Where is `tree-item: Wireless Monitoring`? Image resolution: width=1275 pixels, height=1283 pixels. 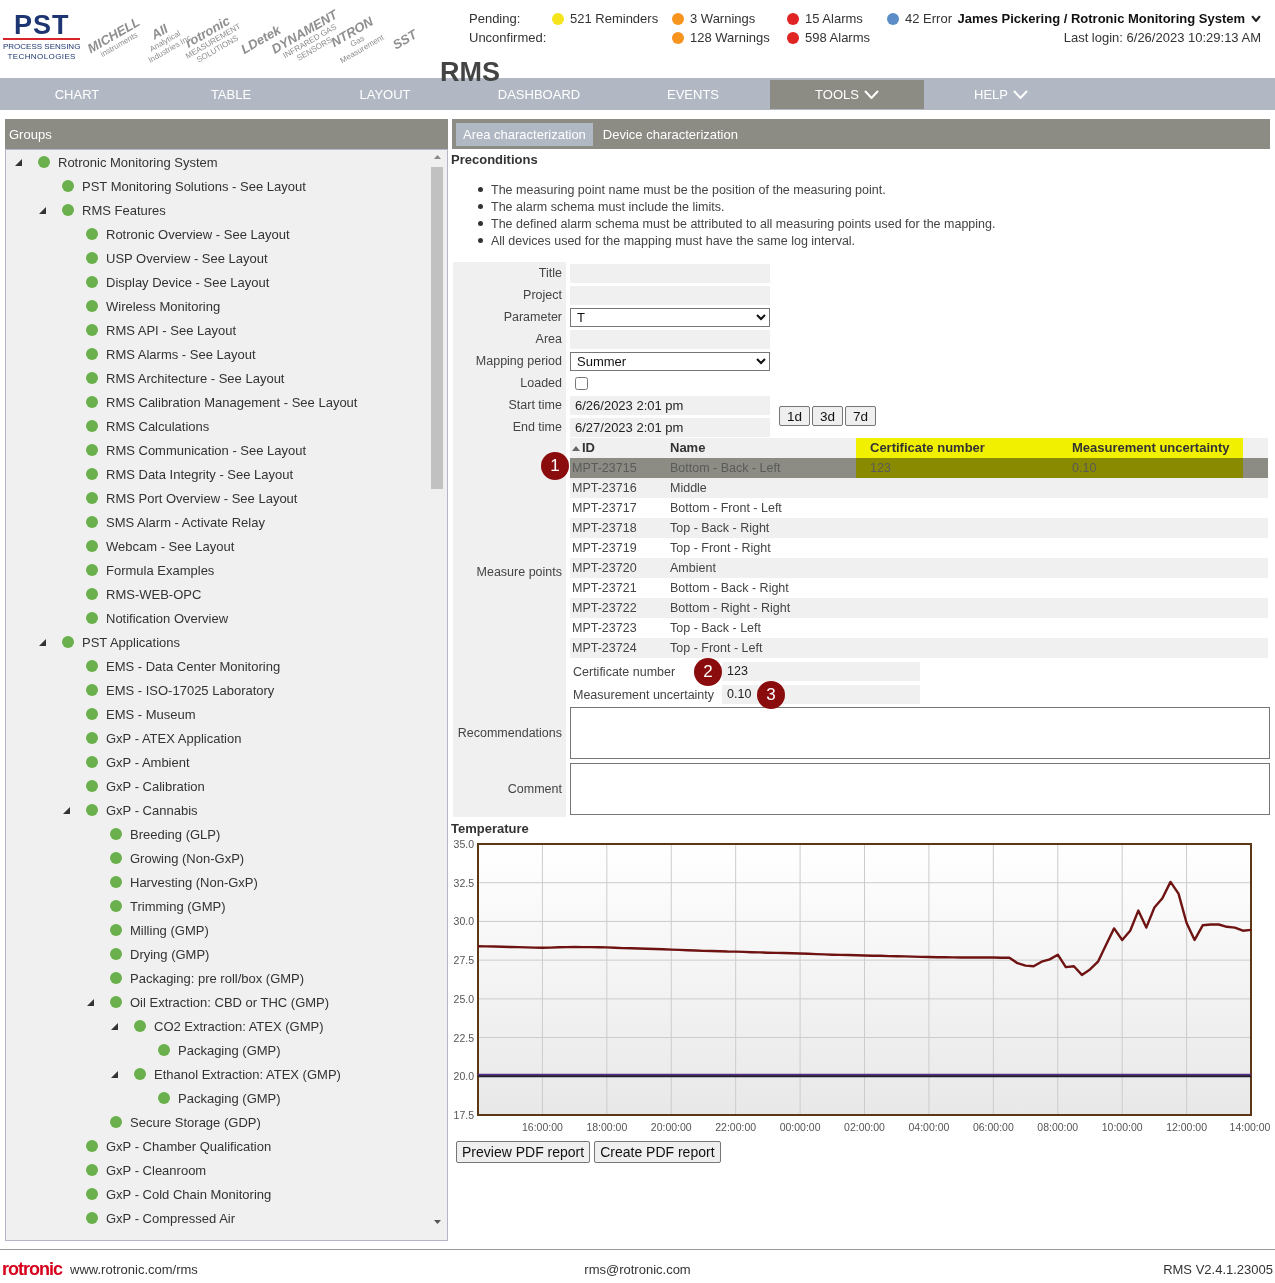 tree-item: Wireless Monitoring is located at coordinates (163, 306).